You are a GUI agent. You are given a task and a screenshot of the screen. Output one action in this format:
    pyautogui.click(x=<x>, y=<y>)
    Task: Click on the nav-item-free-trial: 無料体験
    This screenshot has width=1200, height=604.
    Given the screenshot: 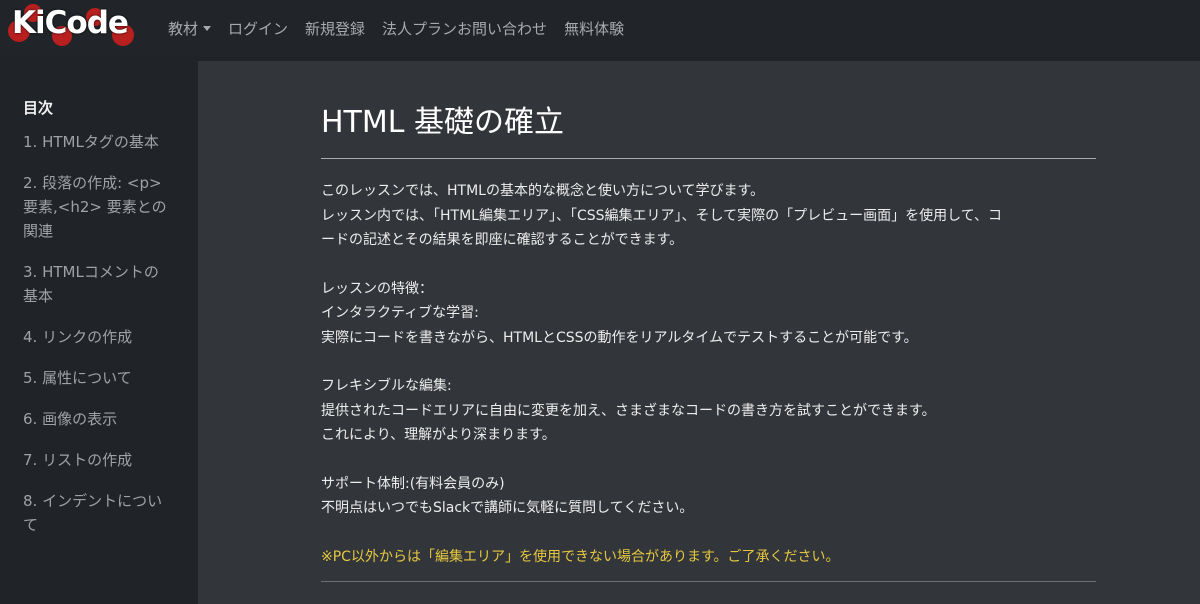 What is the action you would take?
    pyautogui.click(x=594, y=28)
    